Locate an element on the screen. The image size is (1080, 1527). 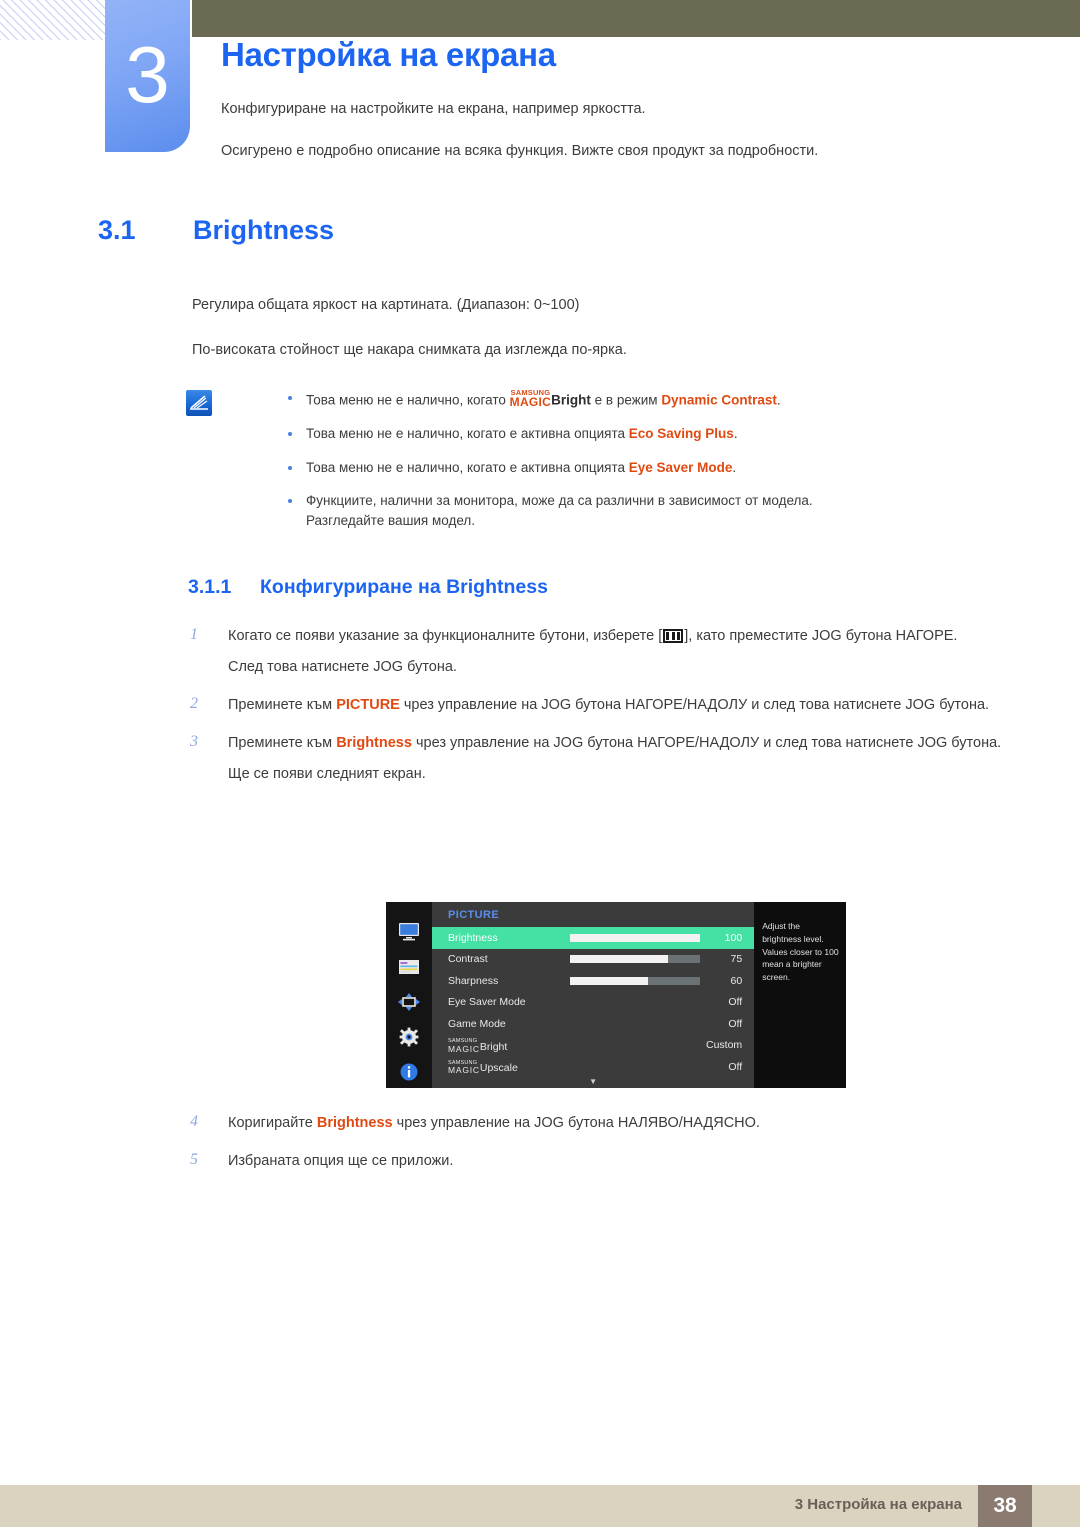
osd-magic-bottom-text: MAGIC is located at coordinates (464, 1048).